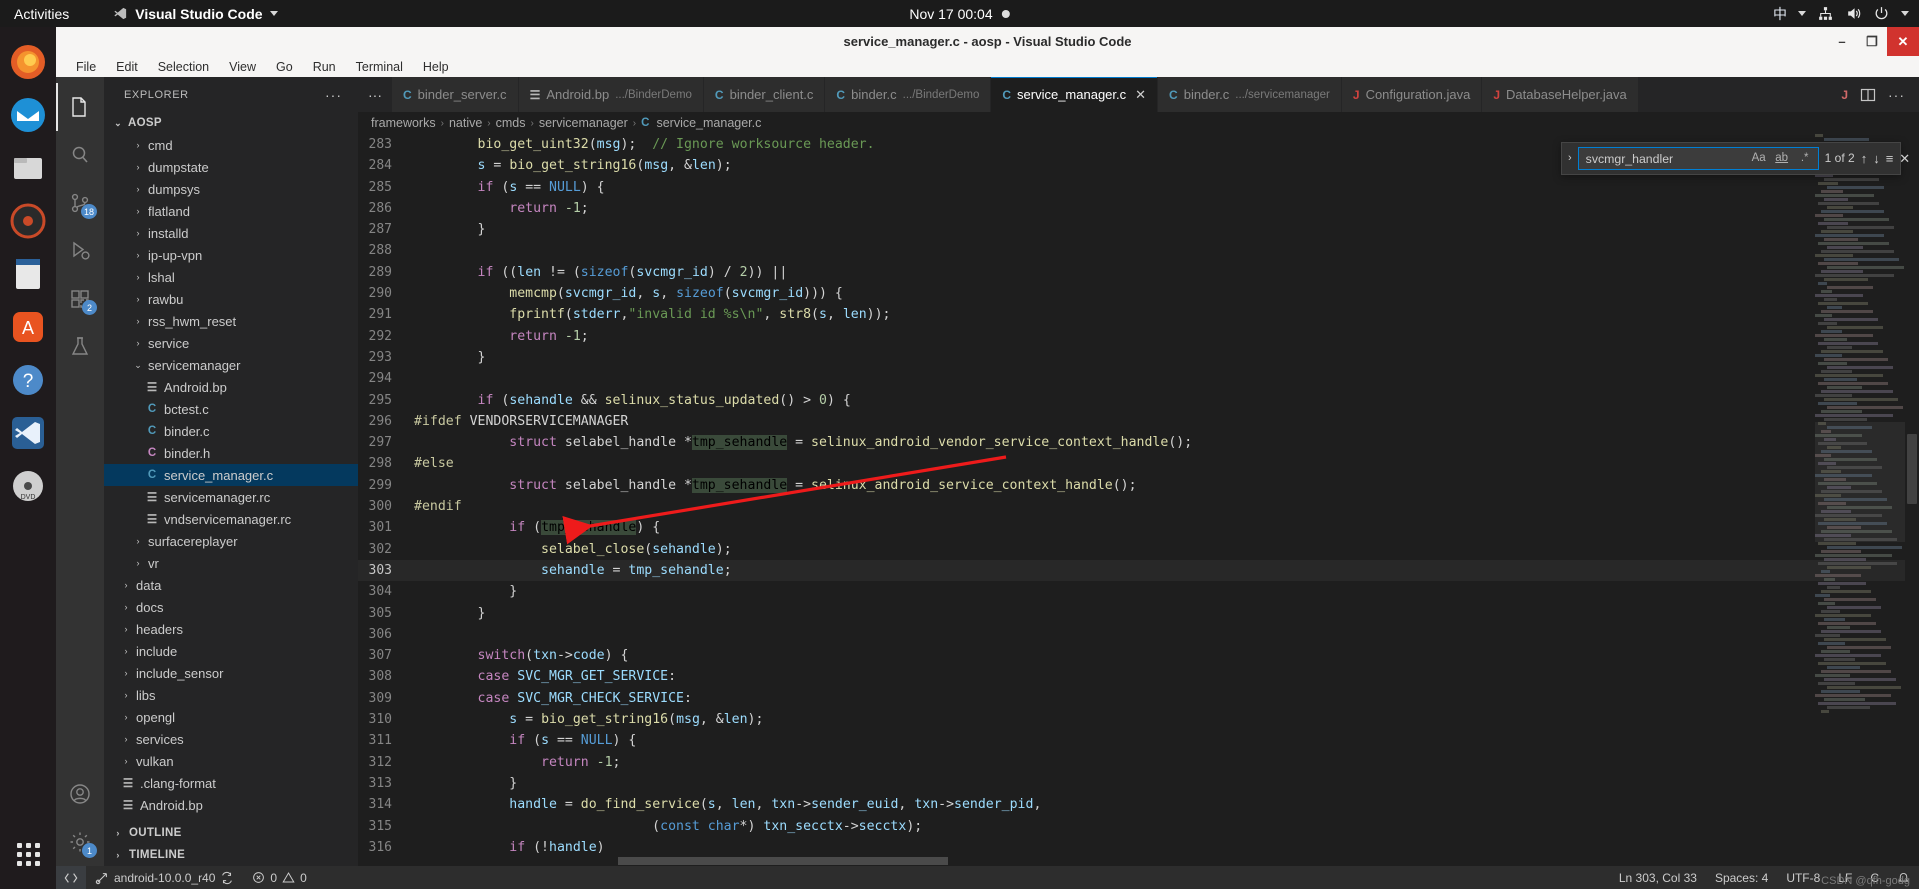 Image resolution: width=1919 pixels, height=889 pixels. Describe the element at coordinates (1904, 158) in the screenshot. I see `find-close-button: ✕` at that location.